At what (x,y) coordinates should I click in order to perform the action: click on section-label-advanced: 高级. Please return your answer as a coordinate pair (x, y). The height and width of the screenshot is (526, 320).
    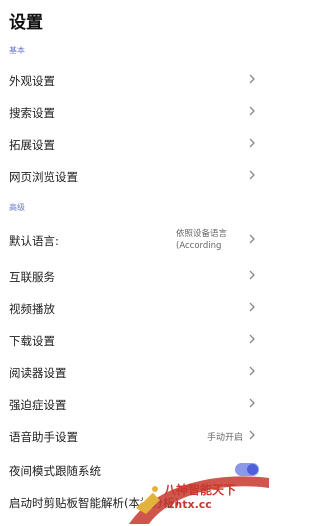
    Looking at the image, I should click on (17, 207).